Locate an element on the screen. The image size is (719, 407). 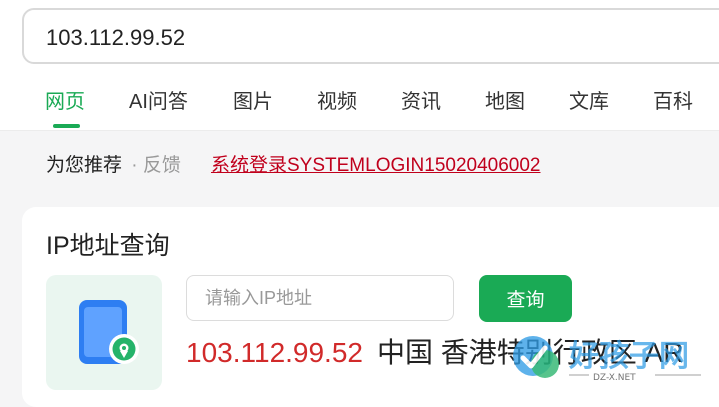
tabs-bar: 网页 AI问答 图片 视频 资讯 地图 文库 百科 is located at coordinates (359, 107).